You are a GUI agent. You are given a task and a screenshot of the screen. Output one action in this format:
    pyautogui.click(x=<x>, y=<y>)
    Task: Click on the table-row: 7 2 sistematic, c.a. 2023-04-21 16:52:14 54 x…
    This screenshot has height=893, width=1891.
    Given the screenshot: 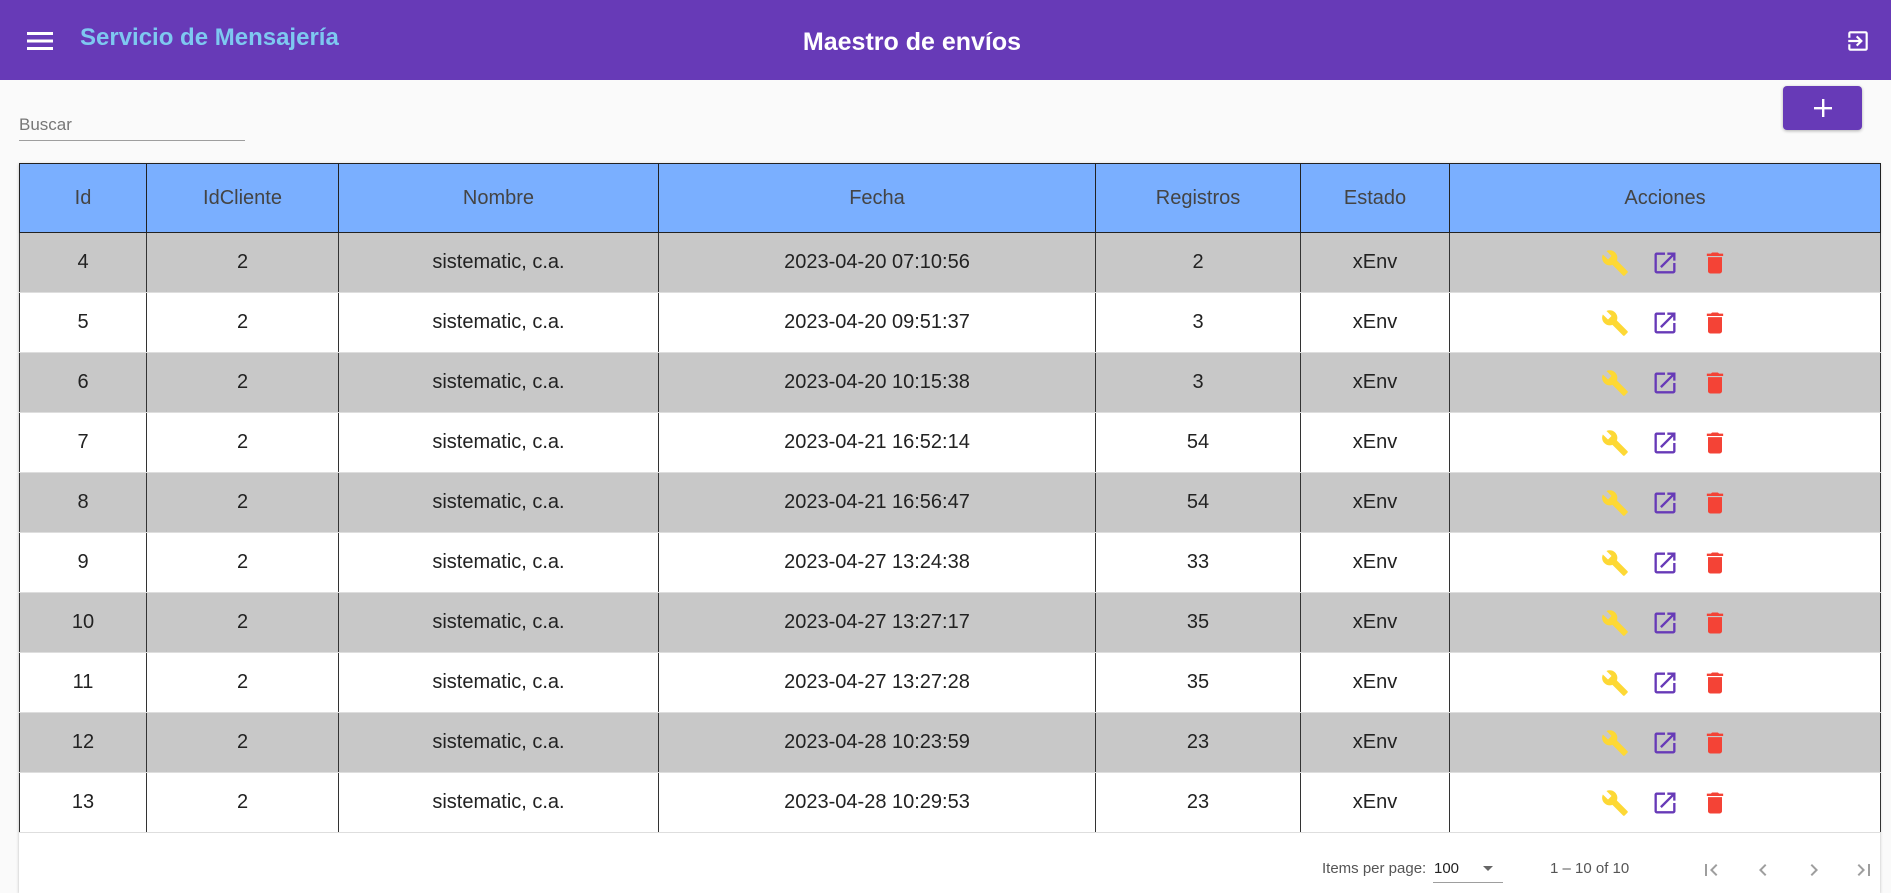 What is the action you would take?
    pyautogui.click(x=950, y=442)
    